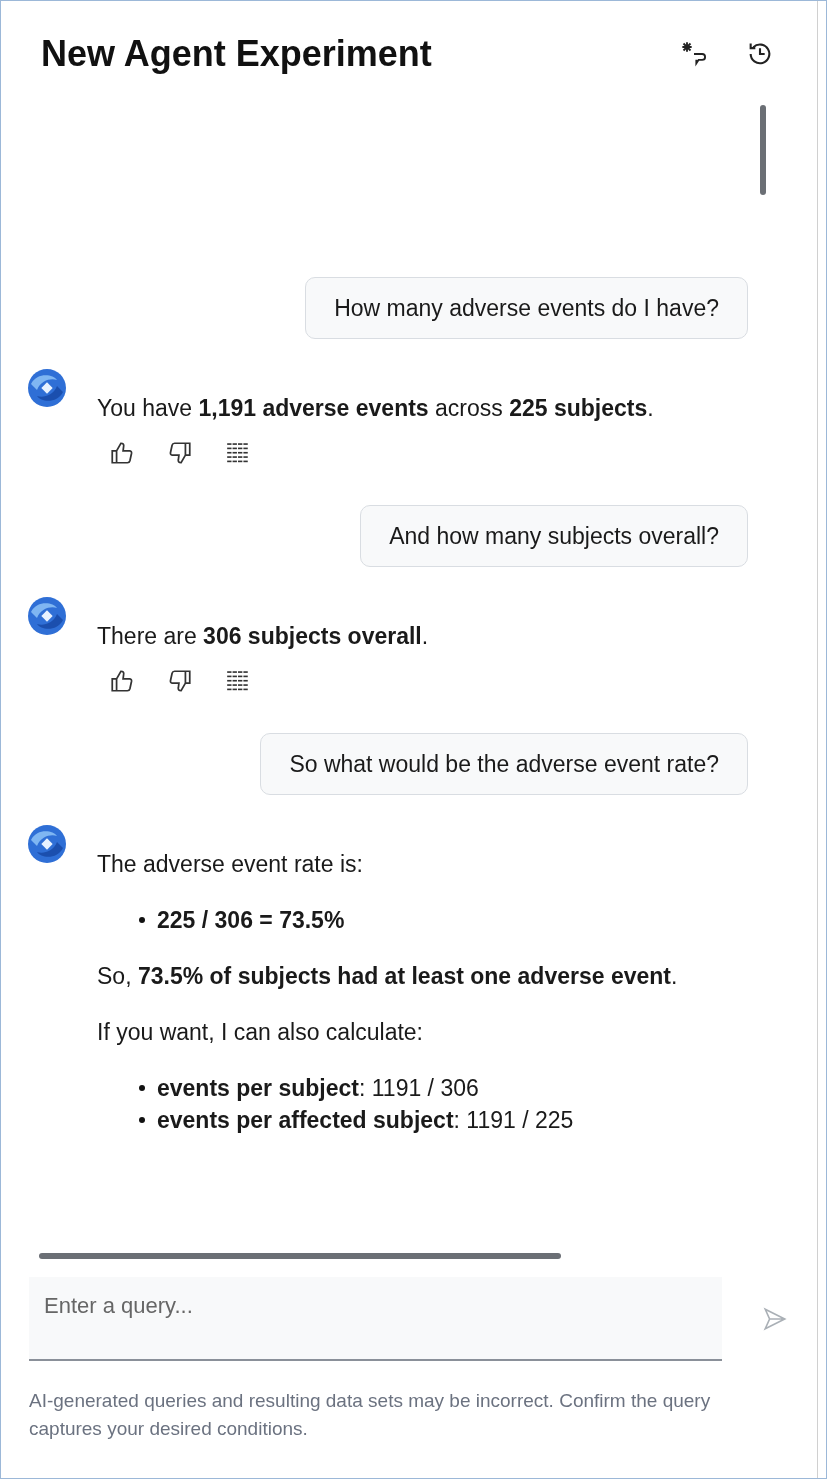 This screenshot has height=1479, width=827. I want to click on list-item-text: 225 / 306 = 73.5%, so click(251, 920).